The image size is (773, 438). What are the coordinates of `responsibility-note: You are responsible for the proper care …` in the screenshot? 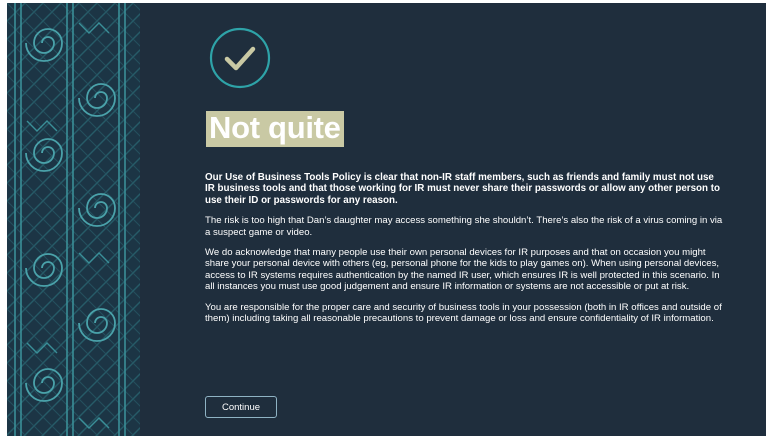 It's located at (463, 313).